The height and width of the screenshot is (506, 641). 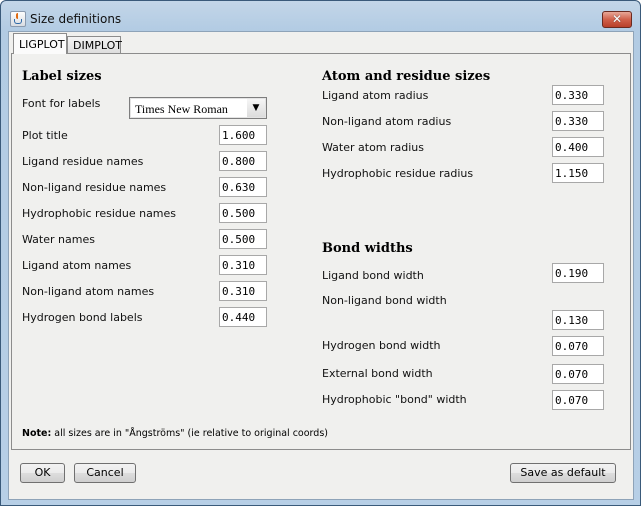 What do you see at coordinates (377, 373) in the screenshot?
I see `external-bond-width-label: External bond width` at bounding box center [377, 373].